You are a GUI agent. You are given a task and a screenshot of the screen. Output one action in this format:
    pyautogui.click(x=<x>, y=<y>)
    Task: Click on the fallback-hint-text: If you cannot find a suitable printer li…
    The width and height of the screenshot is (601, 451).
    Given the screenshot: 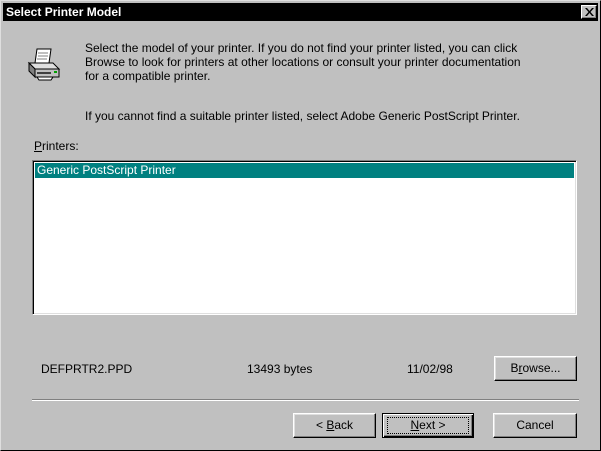 What is the action you would take?
    pyautogui.click(x=302, y=116)
    